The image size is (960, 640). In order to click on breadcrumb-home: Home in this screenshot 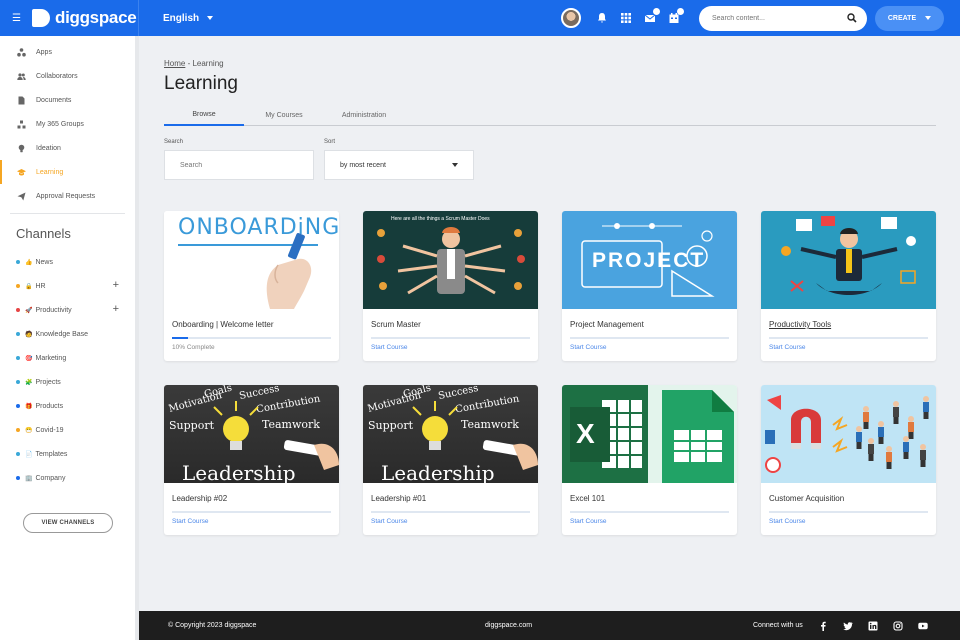, I will do `click(174, 63)`.